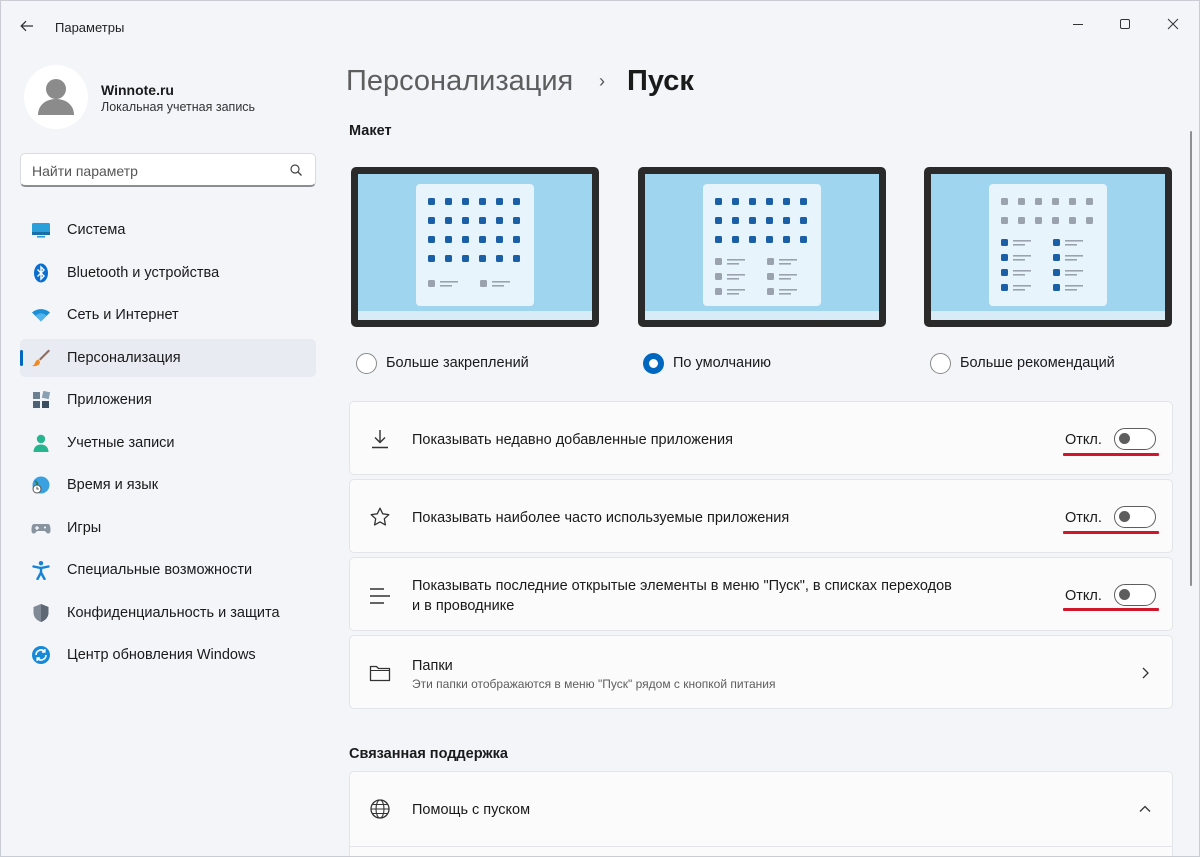 This screenshot has width=1200, height=857. Describe the element at coordinates (474, 242) in the screenshot. I see `pins-grid-preview` at that location.